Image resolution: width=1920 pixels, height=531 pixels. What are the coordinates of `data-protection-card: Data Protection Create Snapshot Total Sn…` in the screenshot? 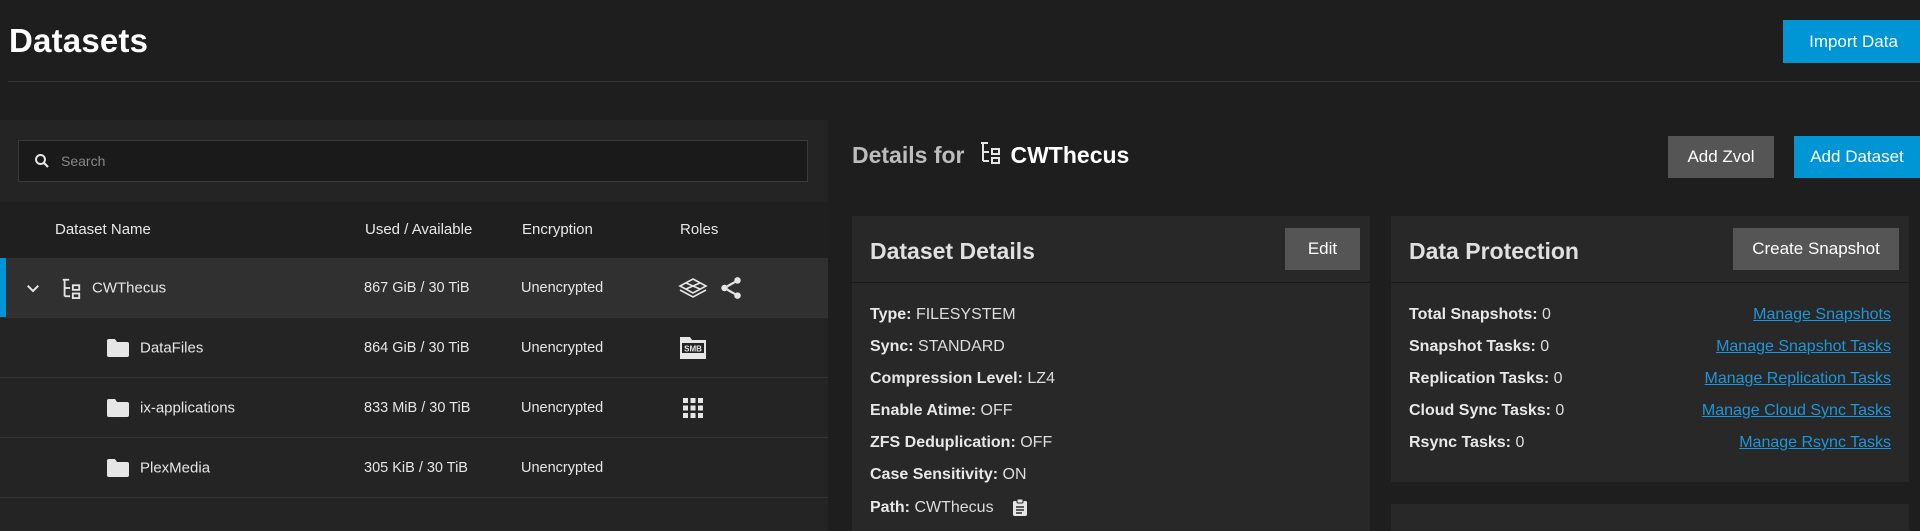 It's located at (1650, 349).